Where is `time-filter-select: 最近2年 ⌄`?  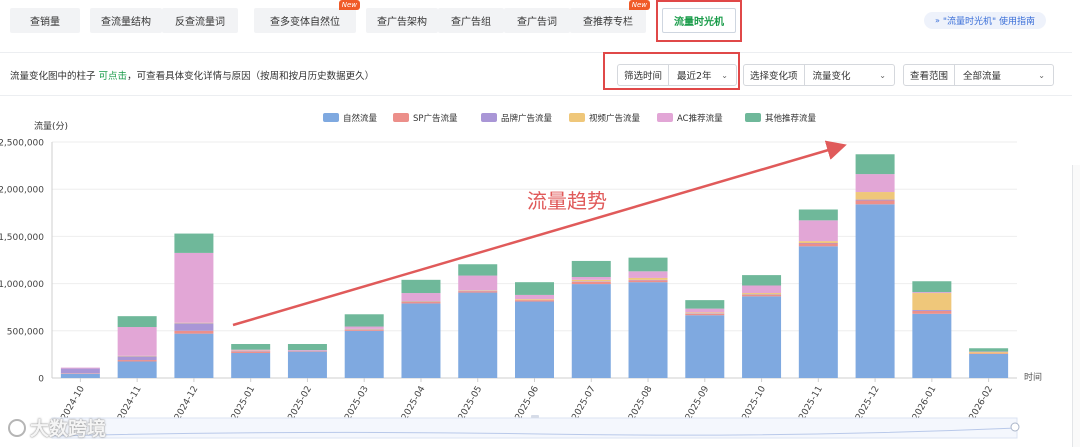
time-filter-select: 最近2年 ⌄ is located at coordinates (702, 75).